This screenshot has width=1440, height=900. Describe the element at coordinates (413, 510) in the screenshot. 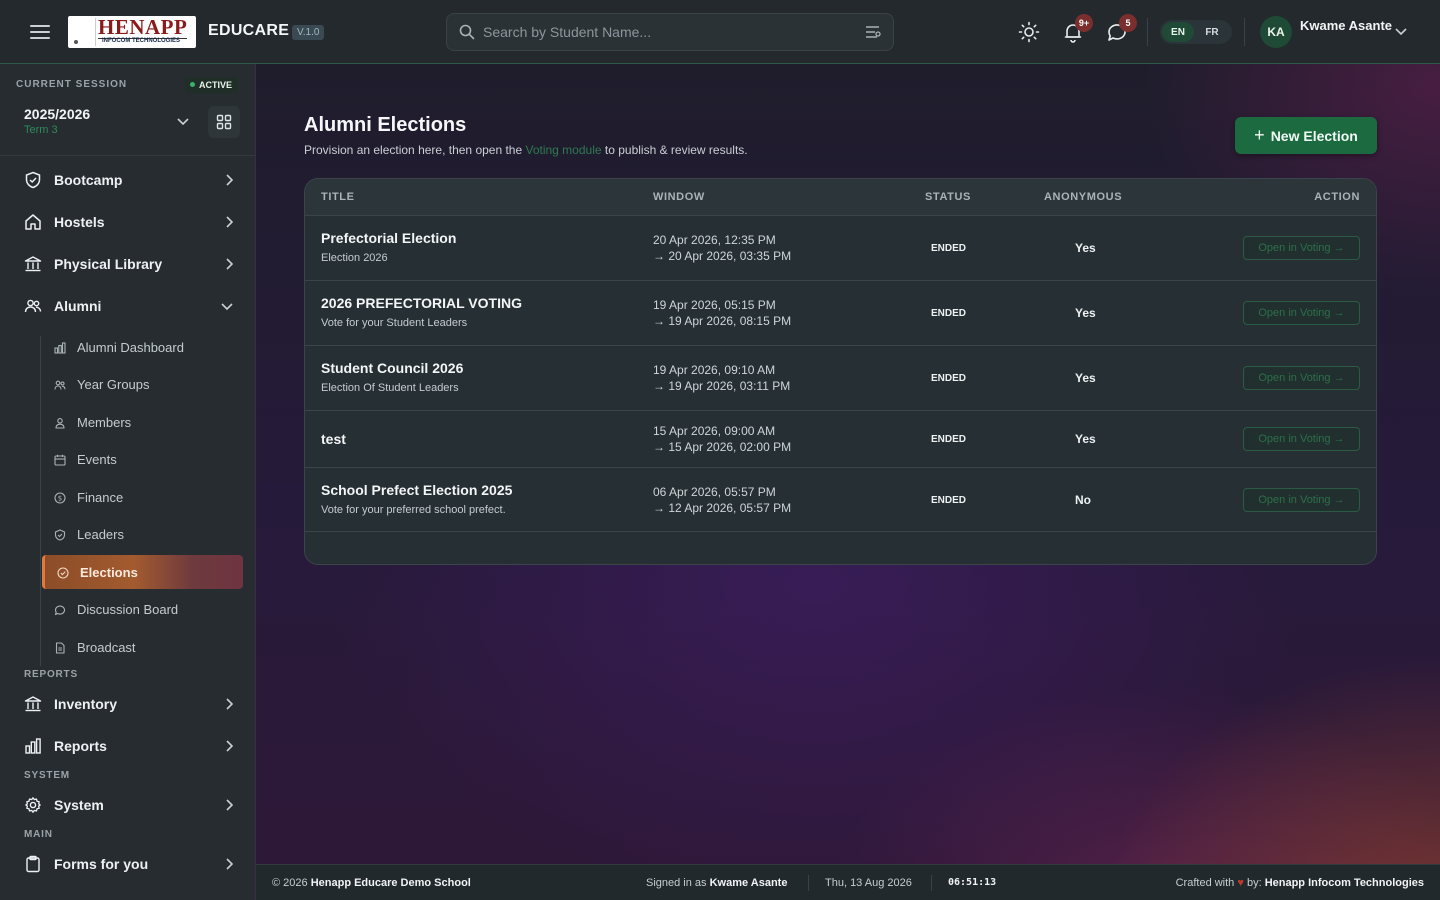

I see `election-description: Vote for your preferred school prefect.` at that location.